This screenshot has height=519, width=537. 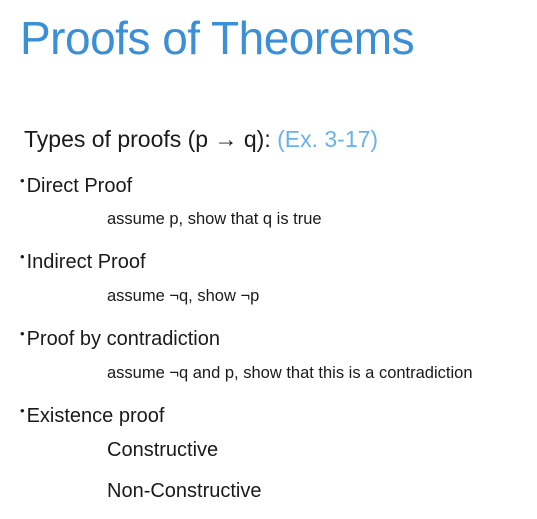 I want to click on bullet-label: Proof by contradiction, so click(x=123, y=339).